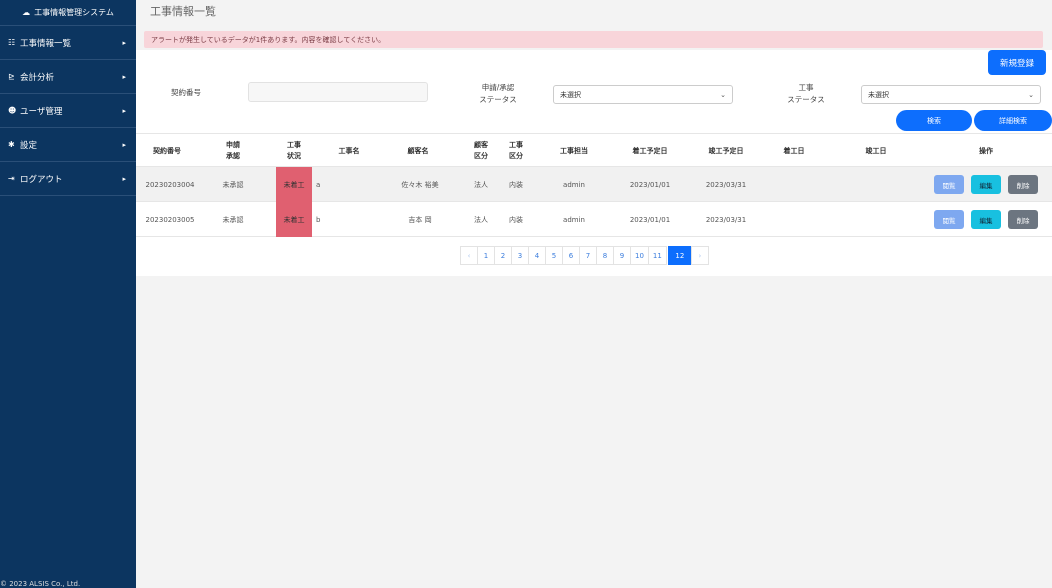  Describe the element at coordinates (41, 111) in the screenshot. I see `sidebar-item-label: ユーザ管理` at that location.